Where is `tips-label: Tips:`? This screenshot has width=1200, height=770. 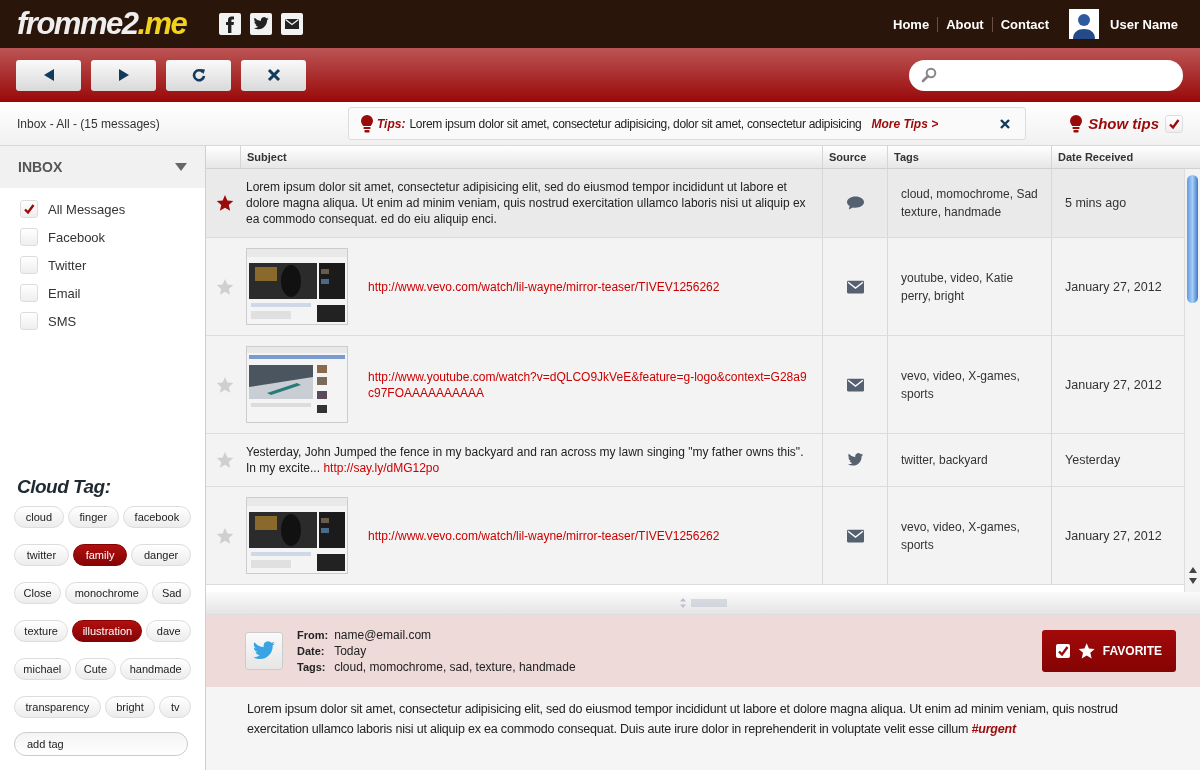 tips-label: Tips: is located at coordinates (391, 123).